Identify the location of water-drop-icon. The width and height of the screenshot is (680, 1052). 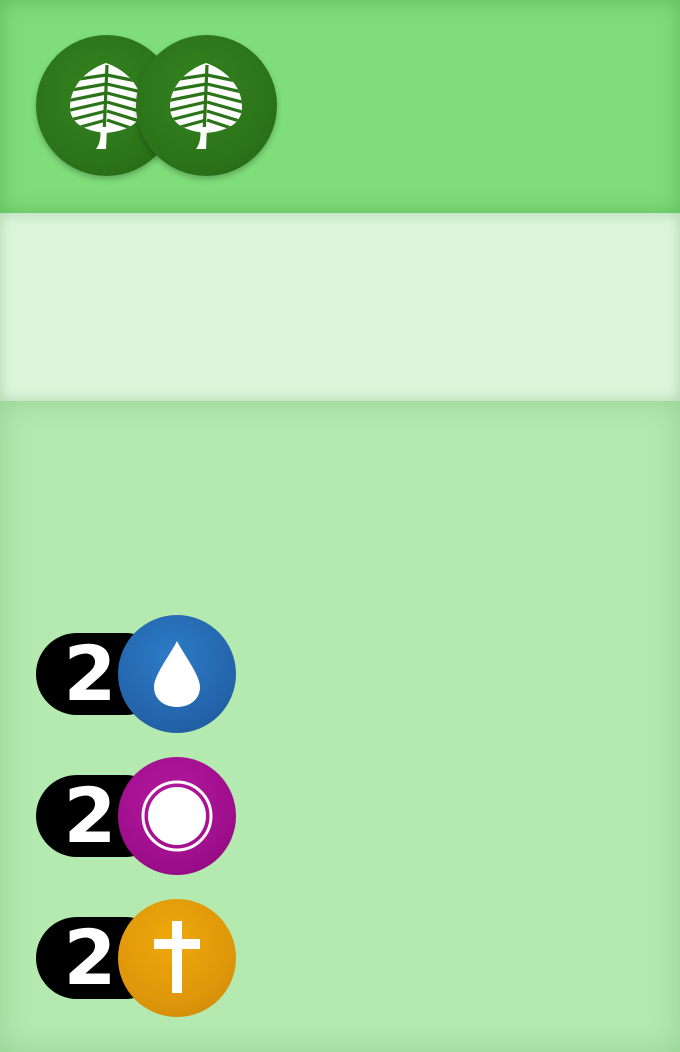
(177, 674).